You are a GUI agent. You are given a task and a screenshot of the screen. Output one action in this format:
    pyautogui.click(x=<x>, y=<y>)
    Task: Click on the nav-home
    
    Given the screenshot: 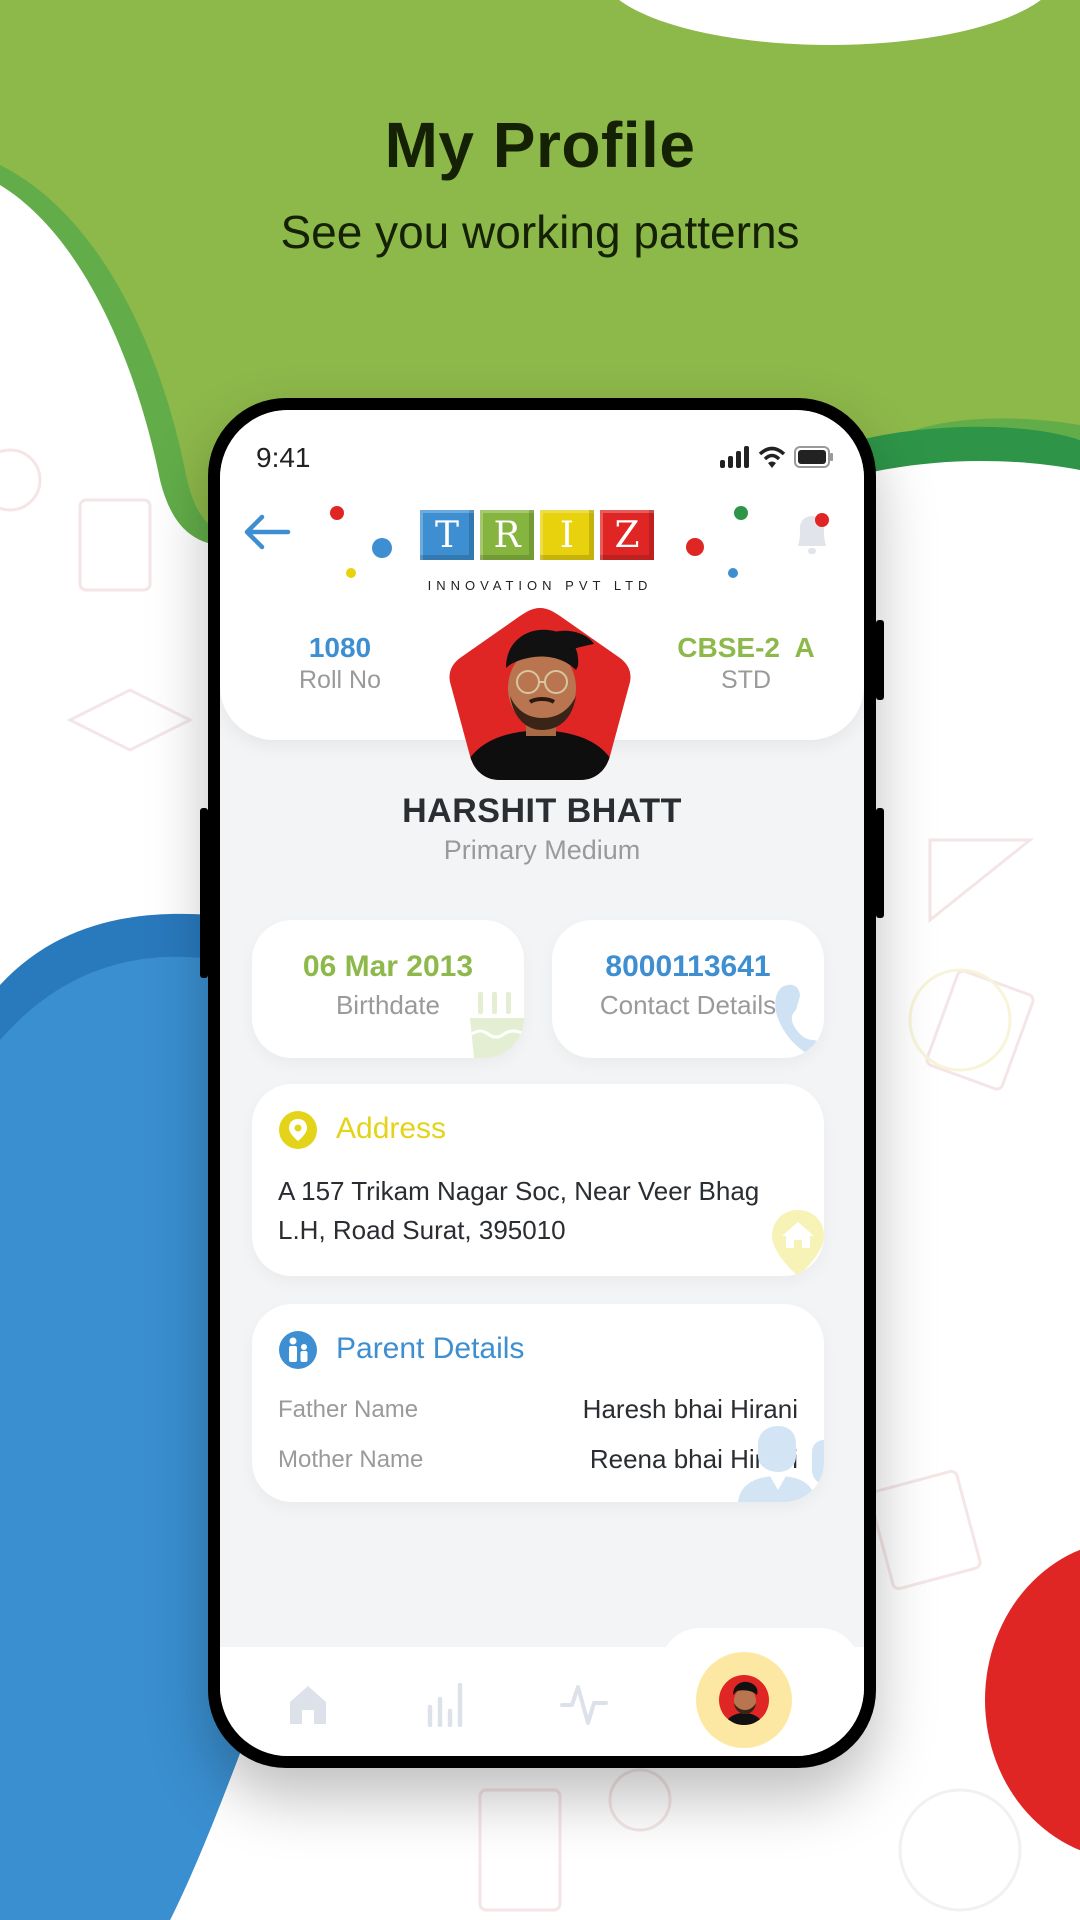 What is the action you would take?
    pyautogui.click(x=308, y=1705)
    